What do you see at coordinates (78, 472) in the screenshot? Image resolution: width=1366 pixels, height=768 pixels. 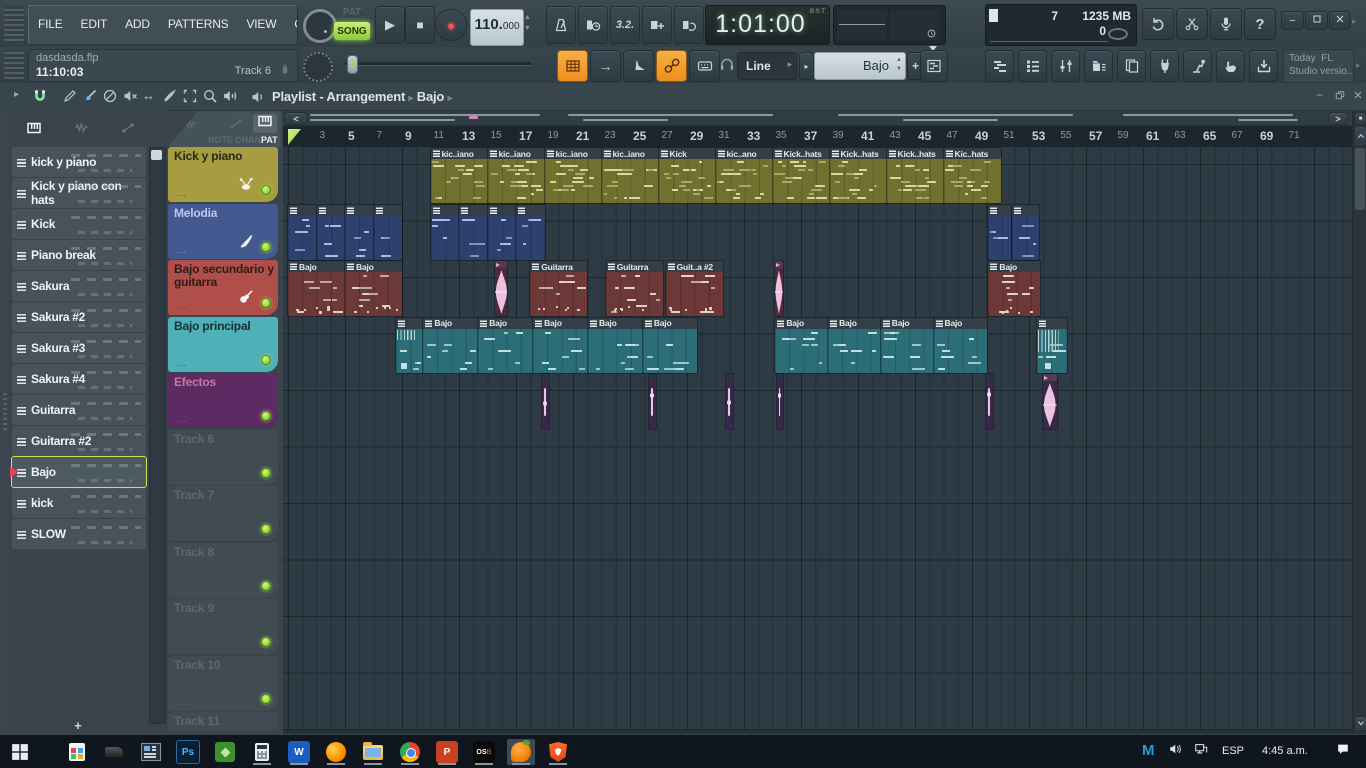 I see `pattern-item-bajo: Bajo` at bounding box center [78, 472].